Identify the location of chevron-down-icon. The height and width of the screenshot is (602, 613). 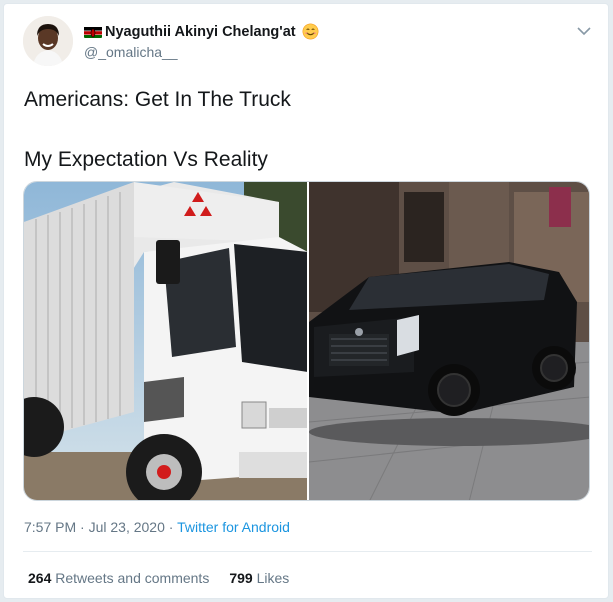
(584, 31).